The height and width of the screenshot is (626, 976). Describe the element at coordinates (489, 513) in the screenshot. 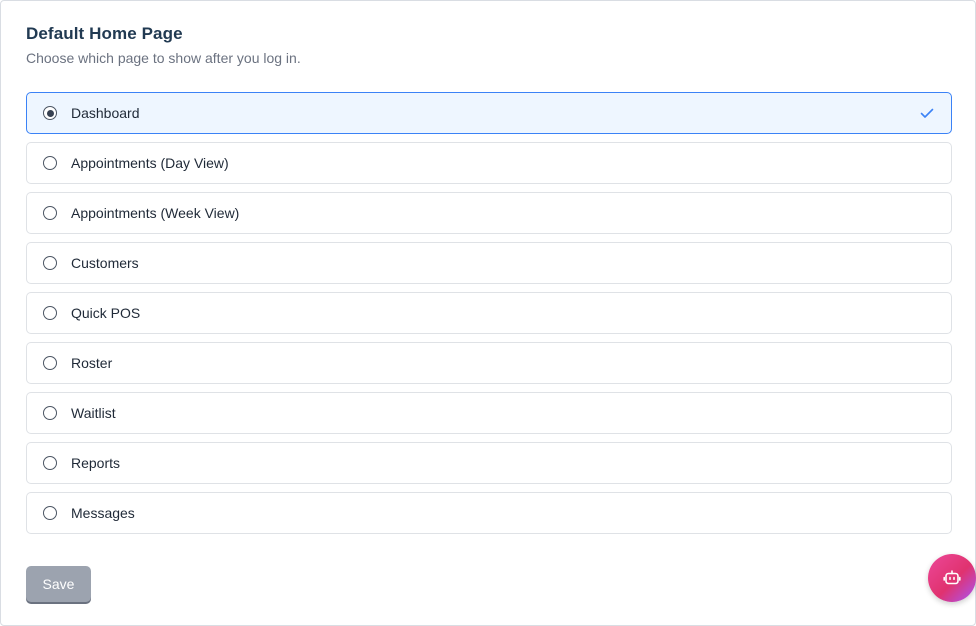

I see `option-messages: Messages` at that location.